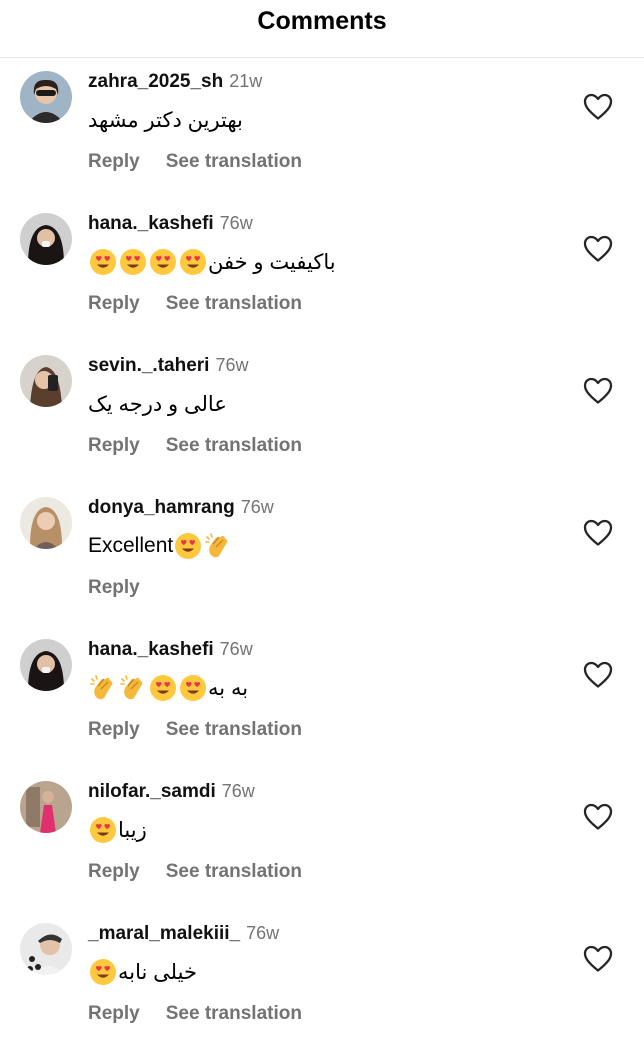 Image resolution: width=644 pixels, height=1057 pixels. What do you see at coordinates (157, 972) in the screenshot?
I see `comment-body: خیلی نابه` at bounding box center [157, 972].